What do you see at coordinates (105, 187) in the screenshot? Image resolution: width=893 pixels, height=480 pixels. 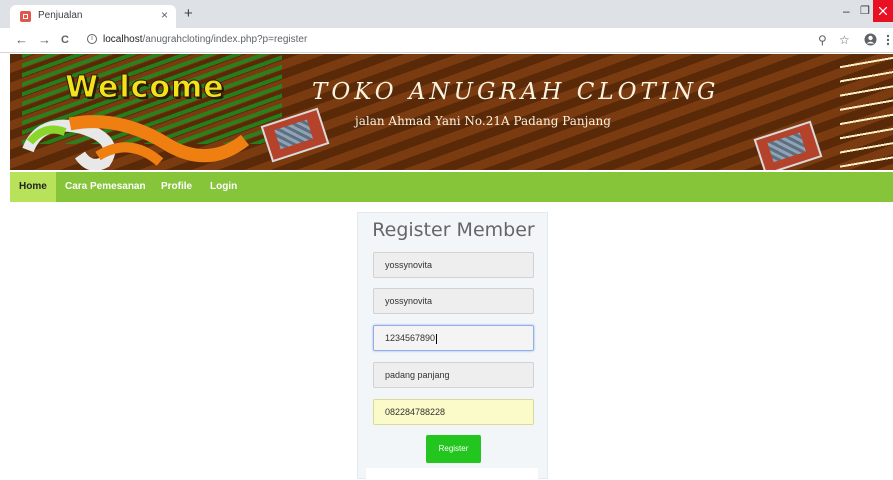 I see `menu-item-cara-pemesanan: Cara Pemesanan` at bounding box center [105, 187].